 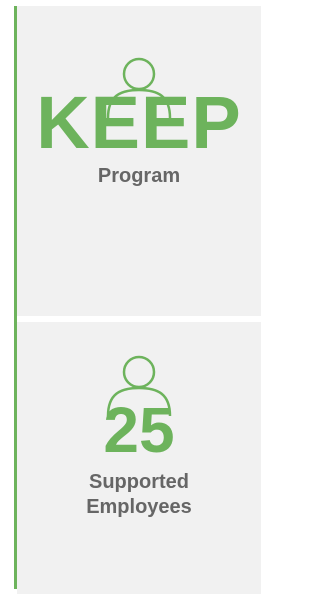 I want to click on stat-caption: Supported Employees, so click(x=139, y=495).